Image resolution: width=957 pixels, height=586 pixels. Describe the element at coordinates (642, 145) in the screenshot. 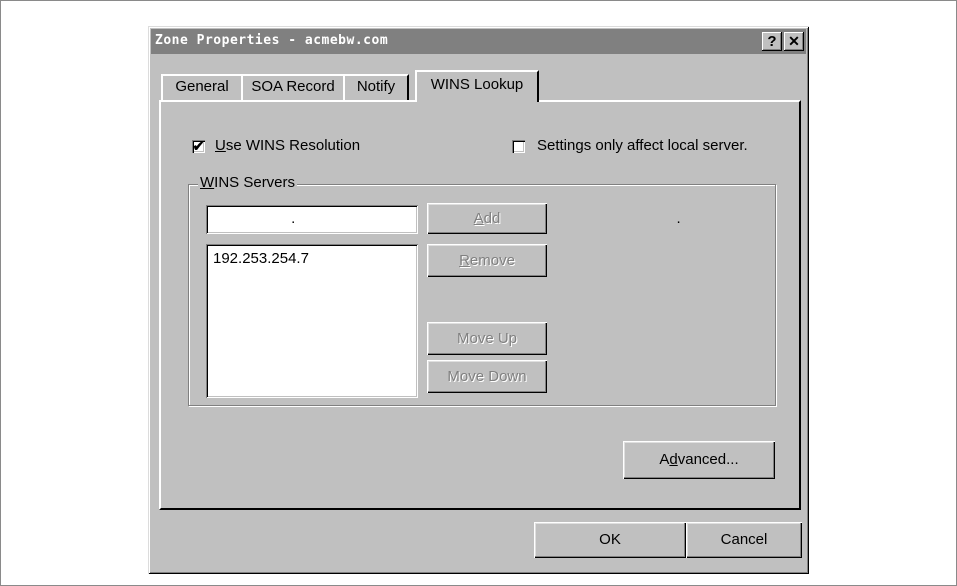

I see `local-only-label: Settings only affect local server.` at that location.